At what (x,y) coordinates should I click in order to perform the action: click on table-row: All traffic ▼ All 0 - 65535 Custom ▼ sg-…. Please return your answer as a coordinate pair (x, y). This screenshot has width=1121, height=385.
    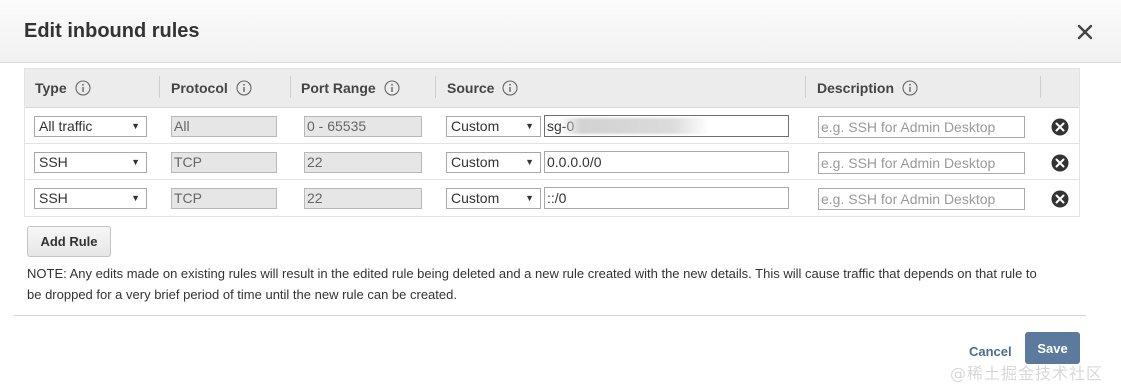
    Looking at the image, I should click on (552, 126).